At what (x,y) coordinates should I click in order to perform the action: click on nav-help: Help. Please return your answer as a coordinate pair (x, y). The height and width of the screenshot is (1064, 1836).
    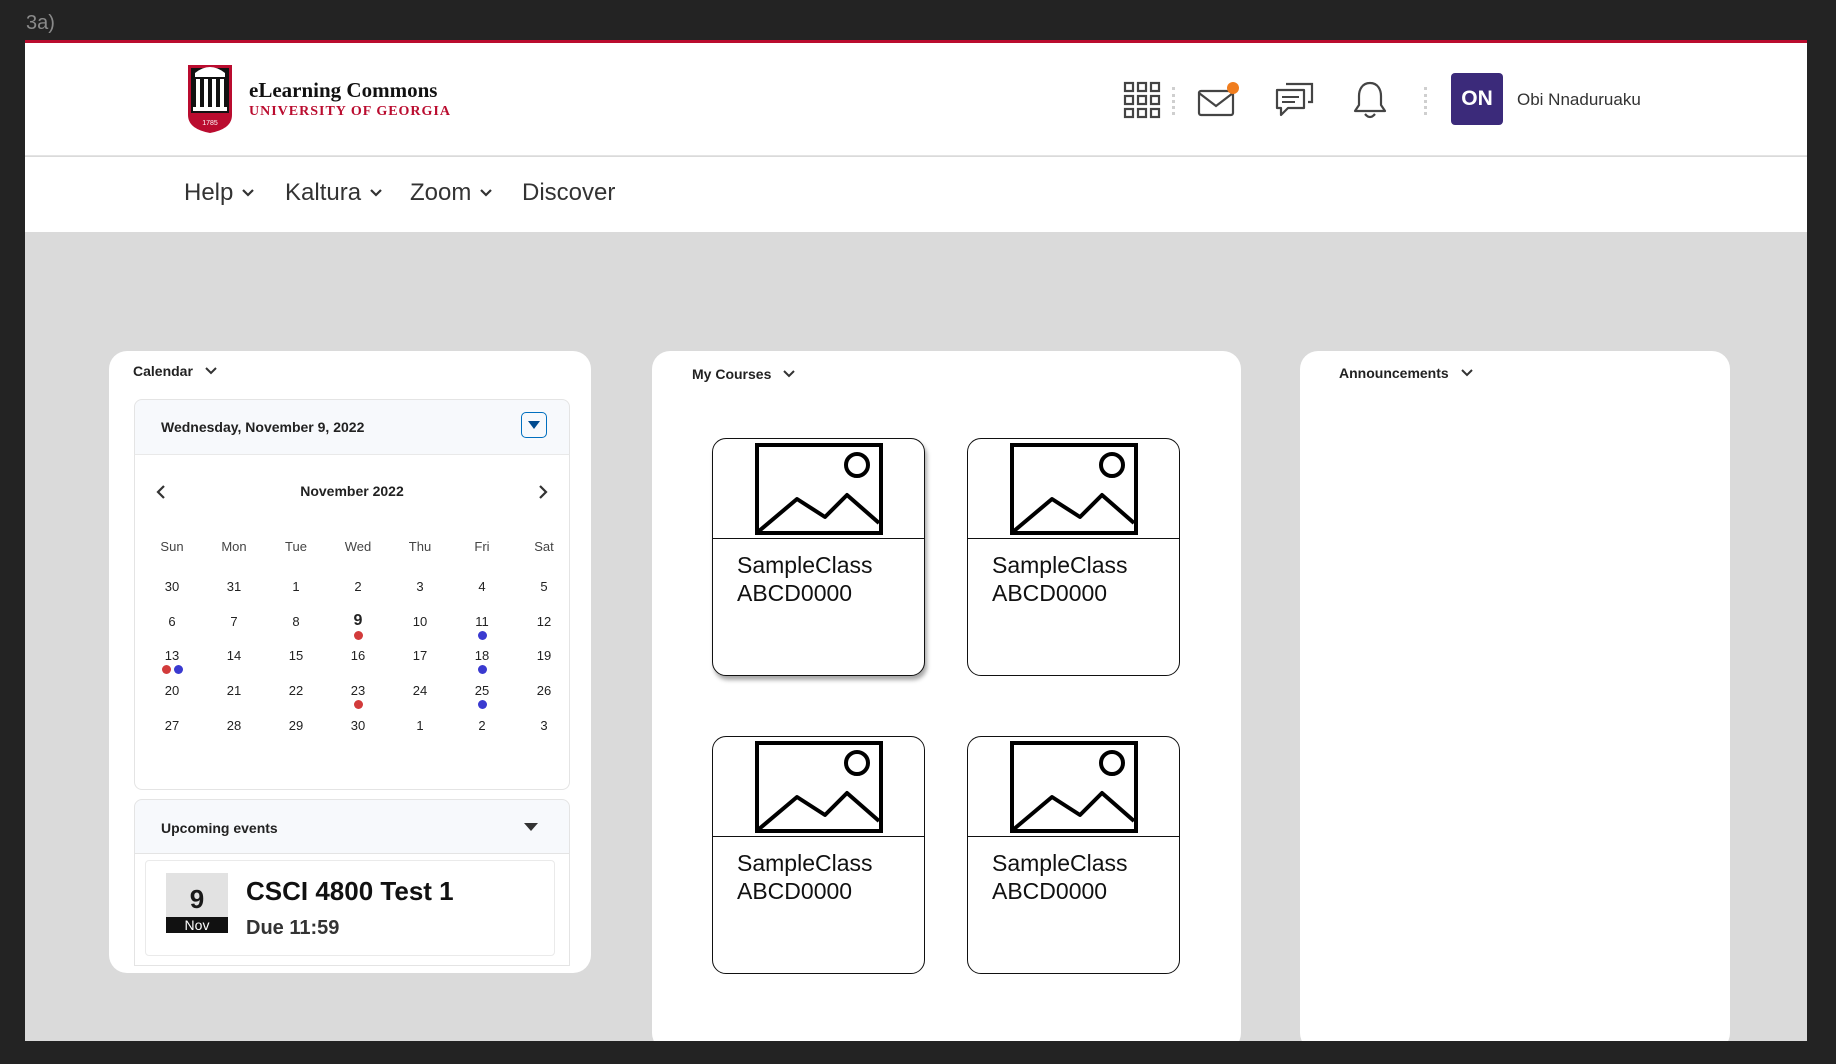
    Looking at the image, I should click on (219, 193).